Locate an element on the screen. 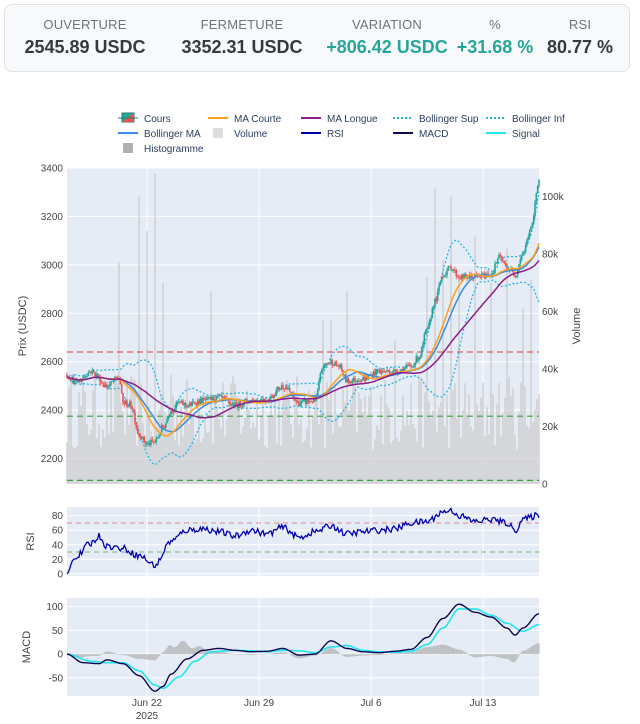  legend-swatch is located at coordinates (128, 148).